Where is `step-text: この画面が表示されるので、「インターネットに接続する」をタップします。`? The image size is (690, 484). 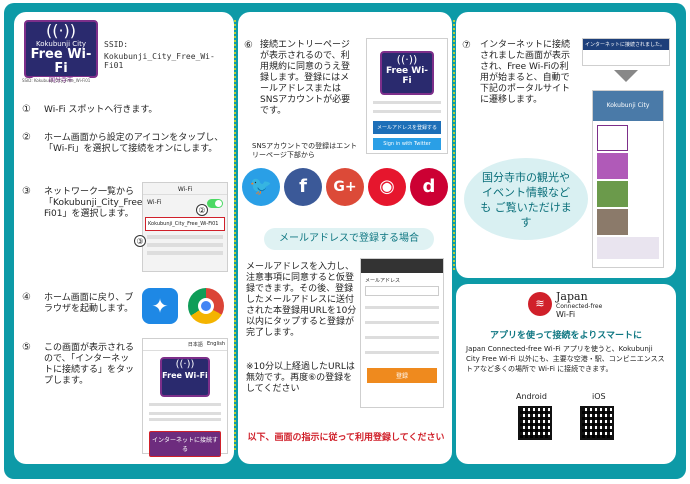
step-text: この画面が表示されるので、「インターネットに接続する」をタップします。 is located at coordinates (89, 364).